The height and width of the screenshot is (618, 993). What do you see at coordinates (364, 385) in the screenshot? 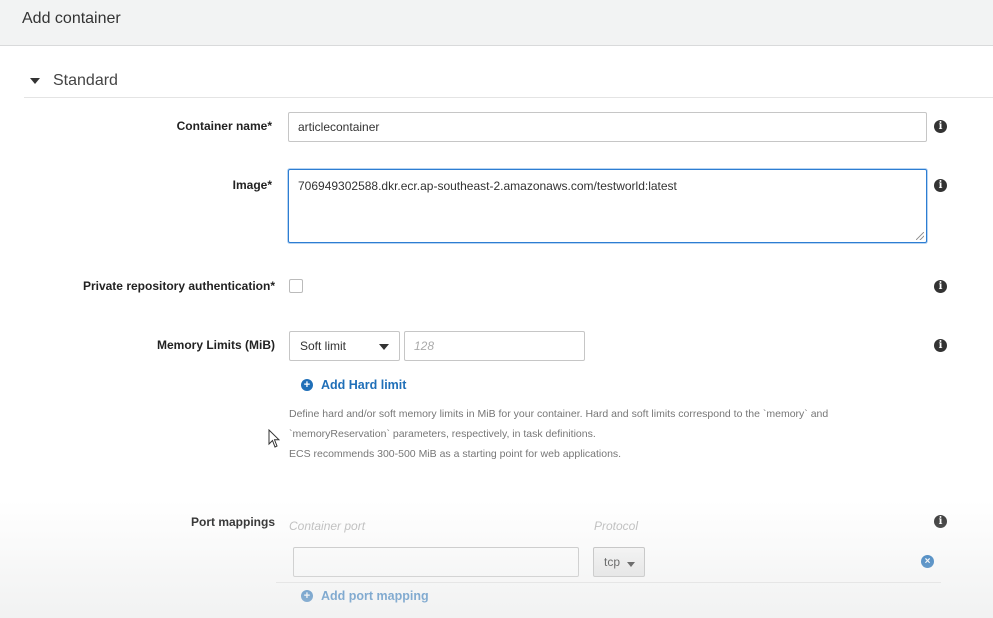
I see `add-hard-limit-label: Add Hard limit` at bounding box center [364, 385].